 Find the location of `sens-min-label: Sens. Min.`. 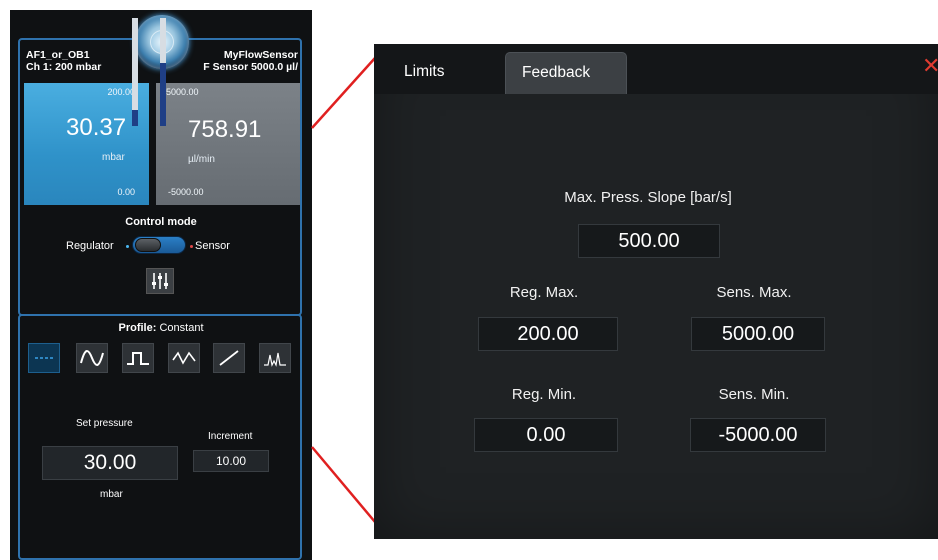

sens-min-label: Sens. Min. is located at coordinates (754, 394).